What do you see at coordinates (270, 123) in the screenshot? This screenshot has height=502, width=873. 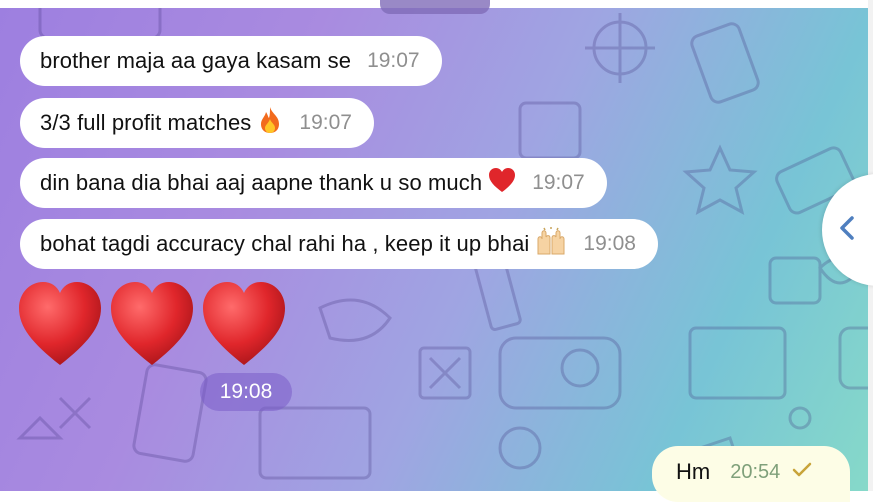 I see `fire-emoji` at bounding box center [270, 123].